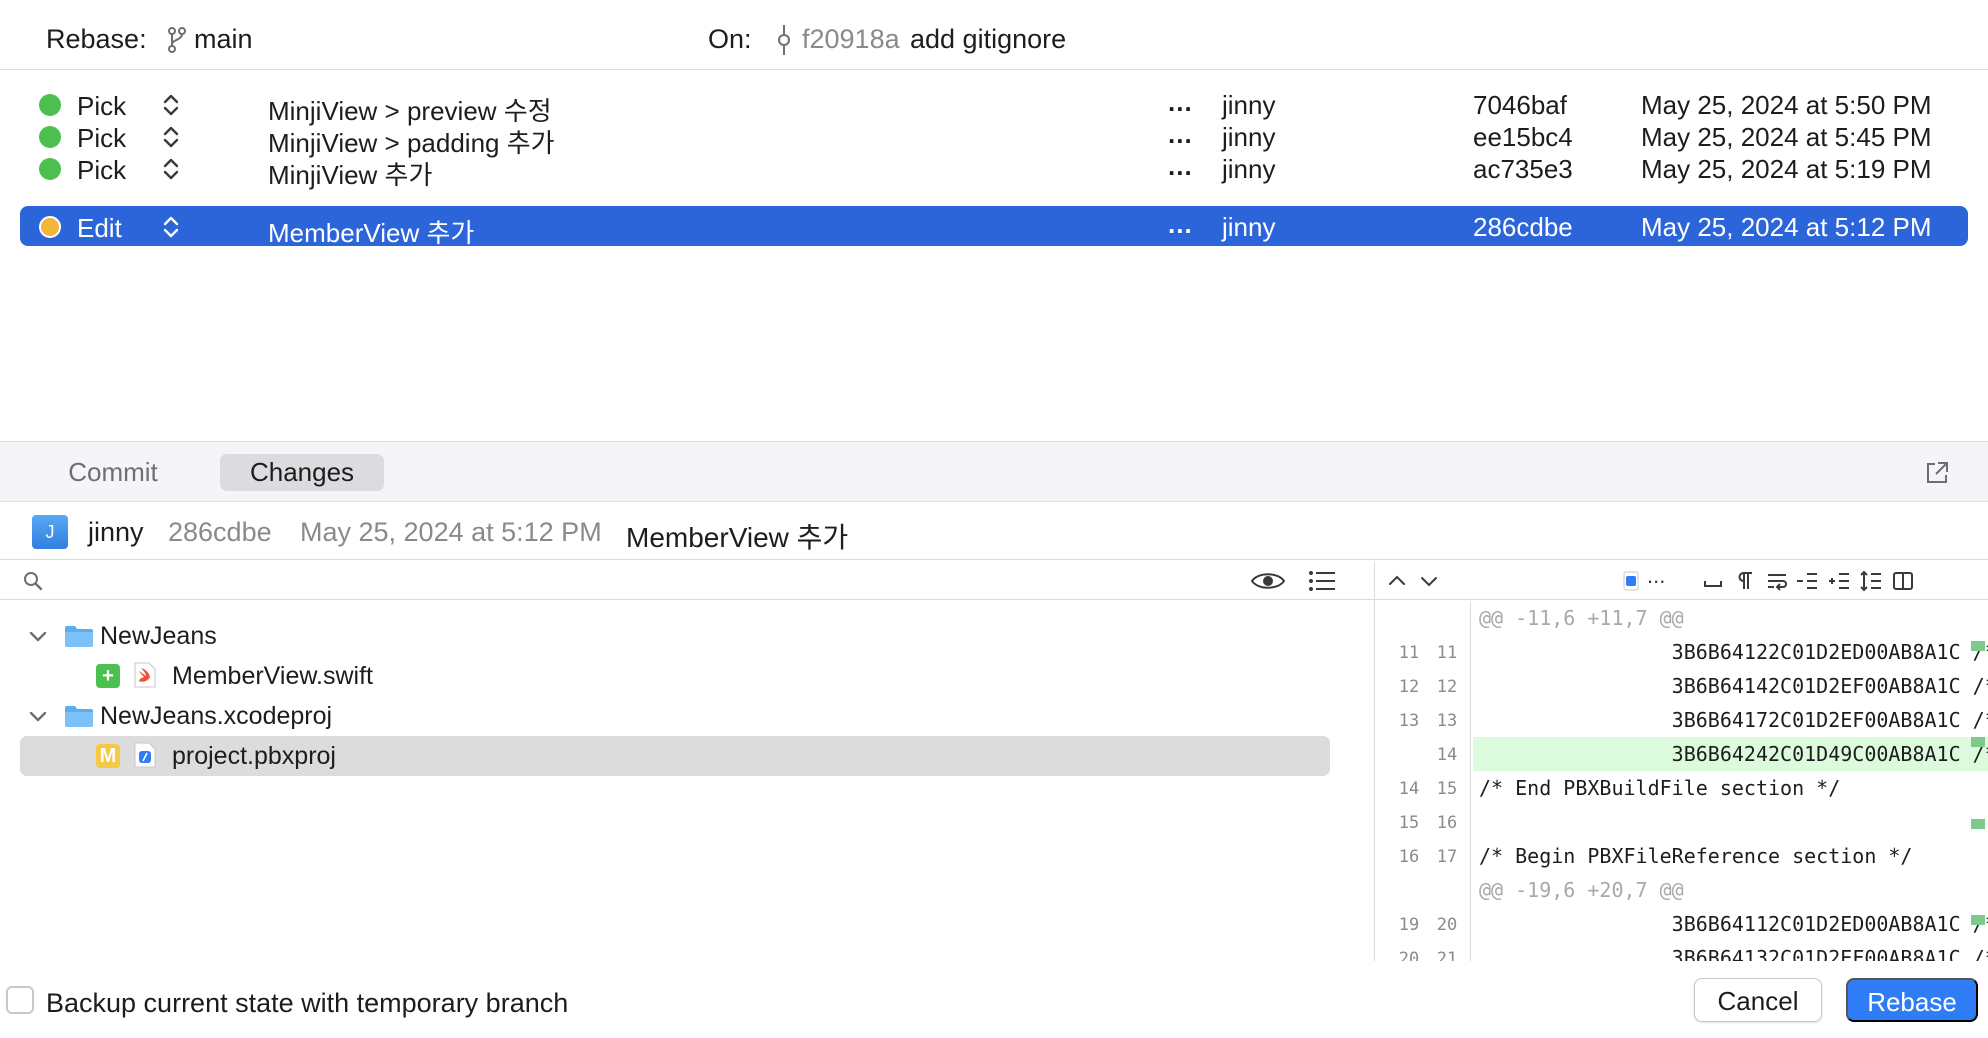 This screenshot has width=1988, height=1038. What do you see at coordinates (1713, 581) in the screenshot?
I see `show-whitespace-icon` at bounding box center [1713, 581].